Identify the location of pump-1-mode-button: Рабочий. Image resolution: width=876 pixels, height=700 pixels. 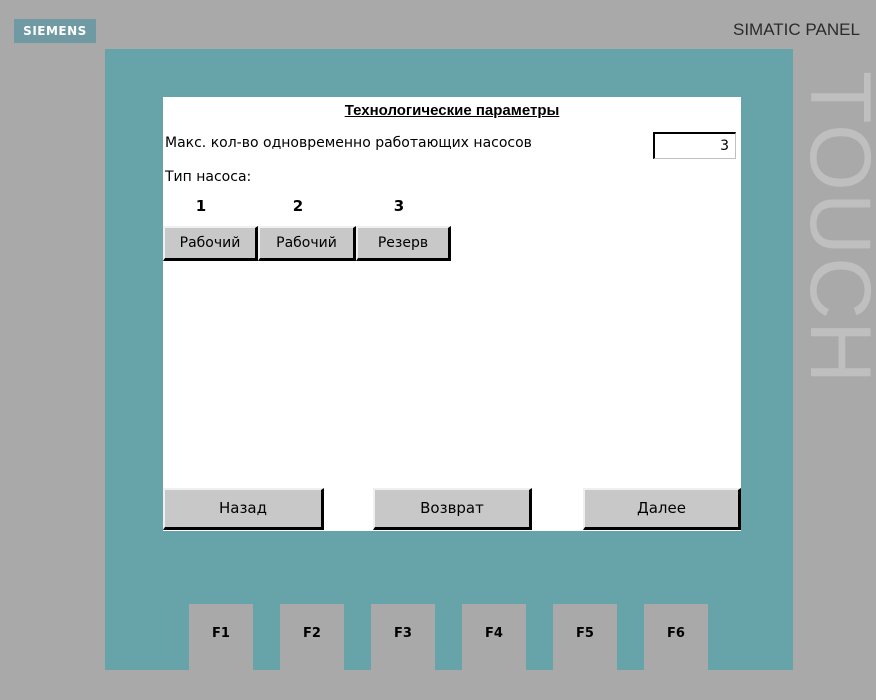
(210, 243).